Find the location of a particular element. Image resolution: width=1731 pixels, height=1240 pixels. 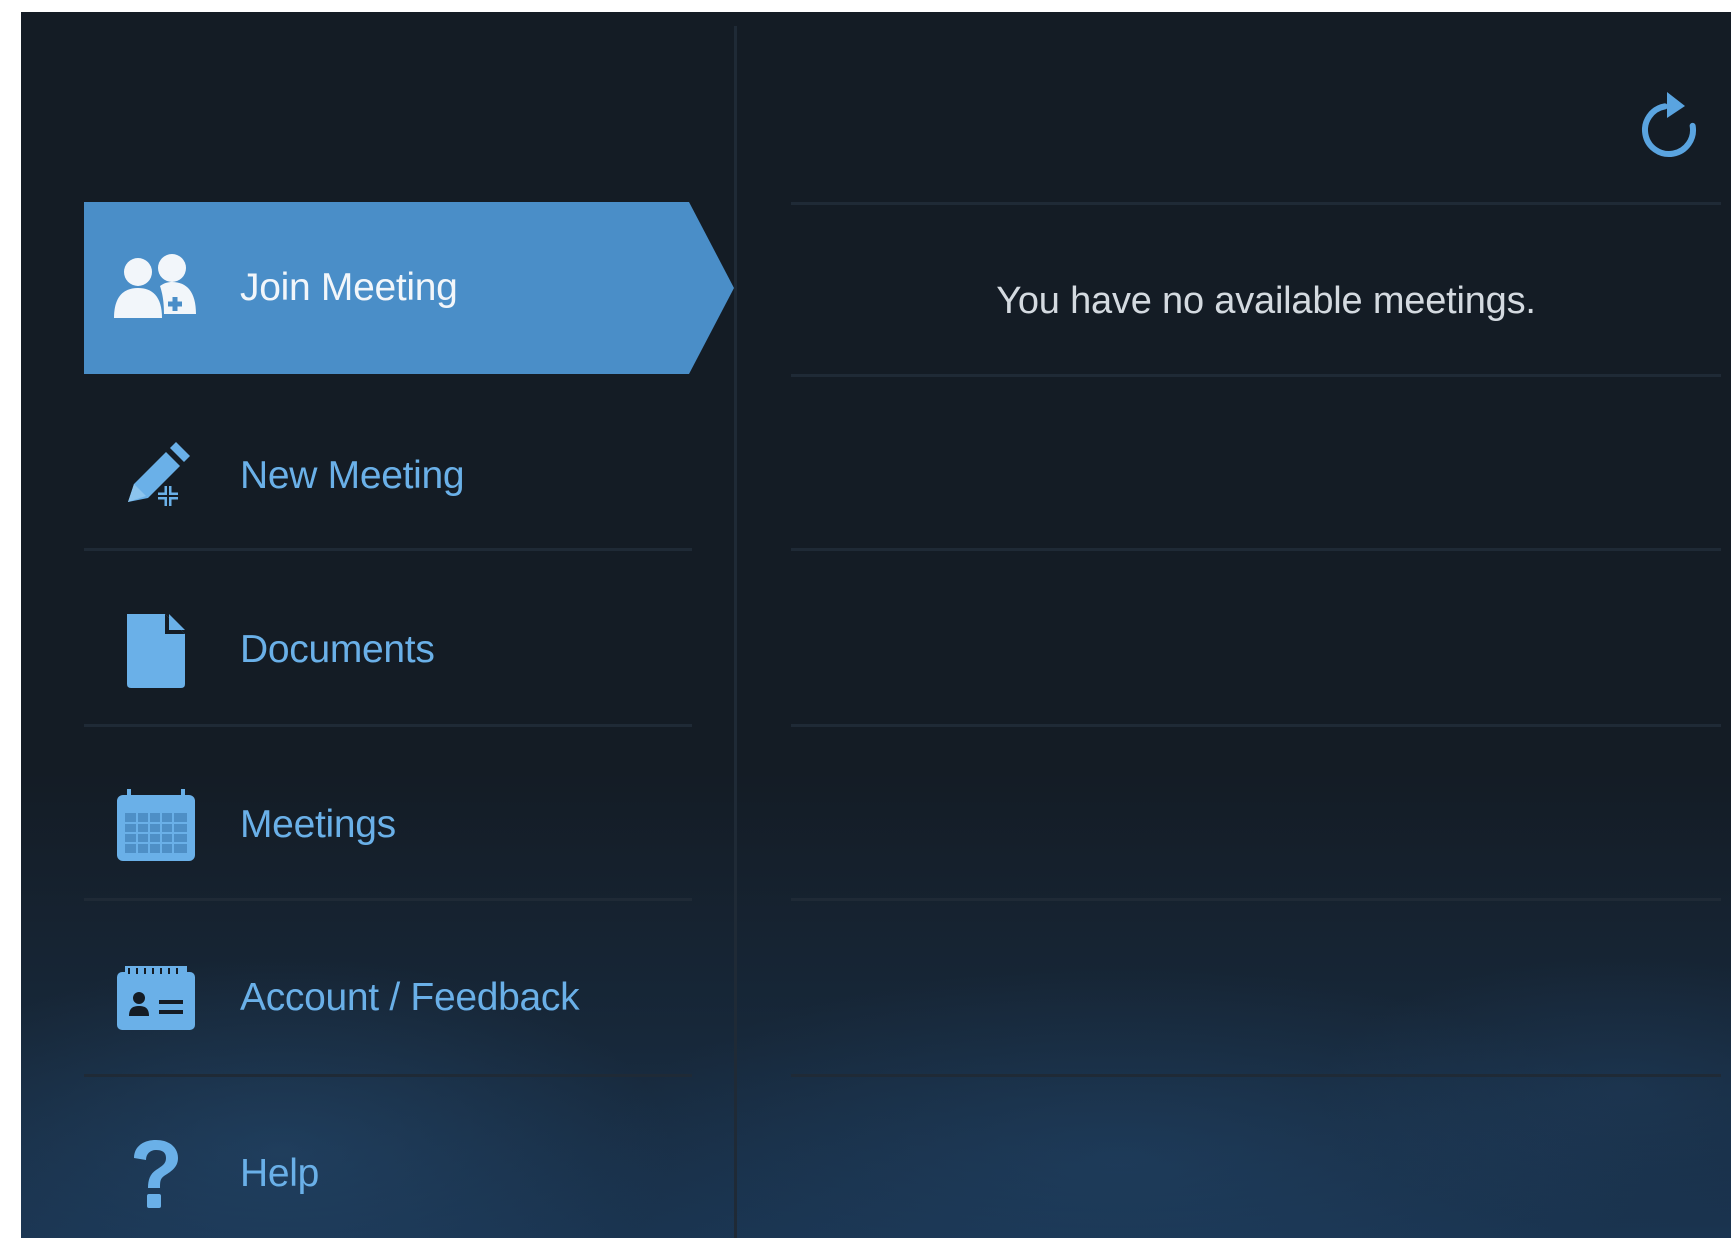

sidebar-item-label: Join Meeting is located at coordinates (349, 287).